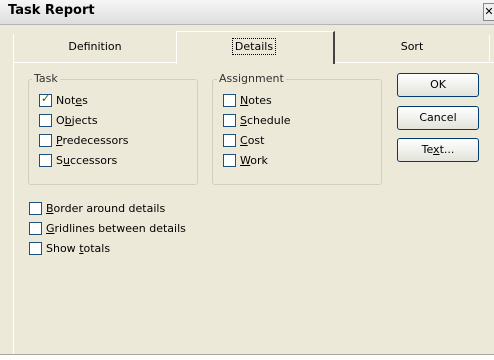 The height and width of the screenshot is (360, 494). What do you see at coordinates (95, 62) in the screenshot?
I see `tab-divider-left` at bounding box center [95, 62].